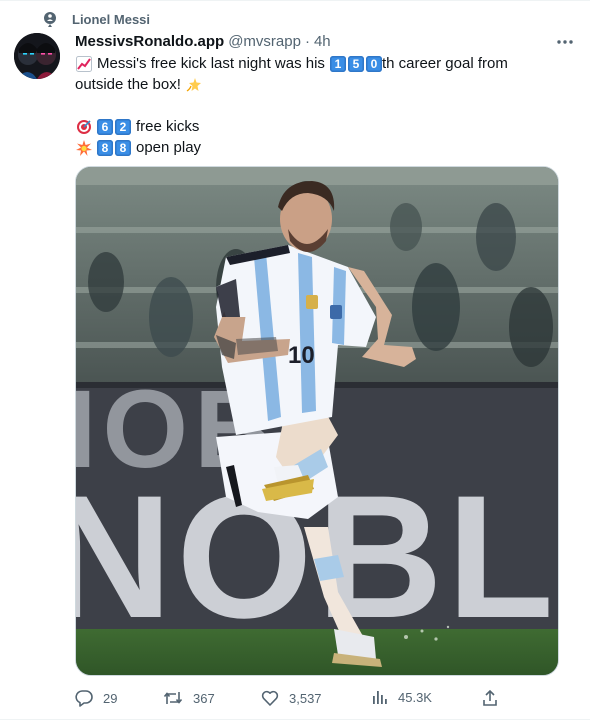  What do you see at coordinates (322, 42) in the screenshot?
I see `timestamp: 4h` at bounding box center [322, 42].